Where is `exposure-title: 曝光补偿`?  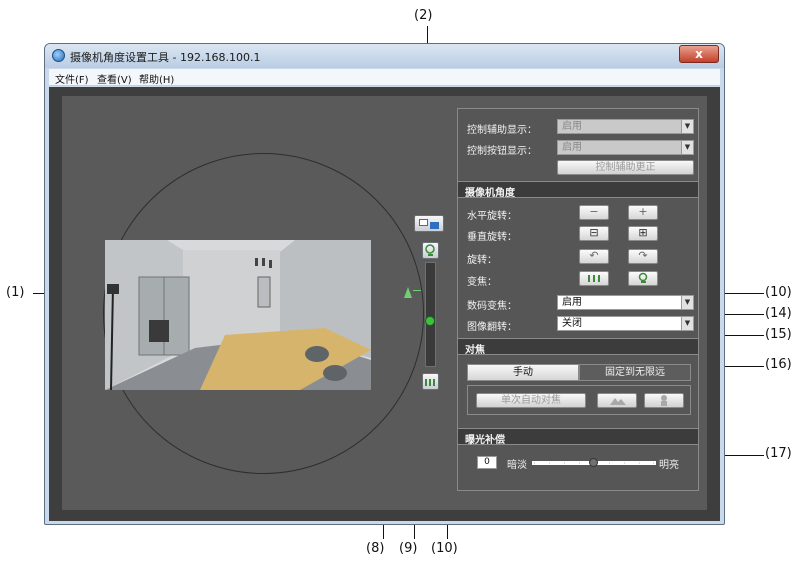 exposure-title: 曝光补偿 is located at coordinates (485, 440).